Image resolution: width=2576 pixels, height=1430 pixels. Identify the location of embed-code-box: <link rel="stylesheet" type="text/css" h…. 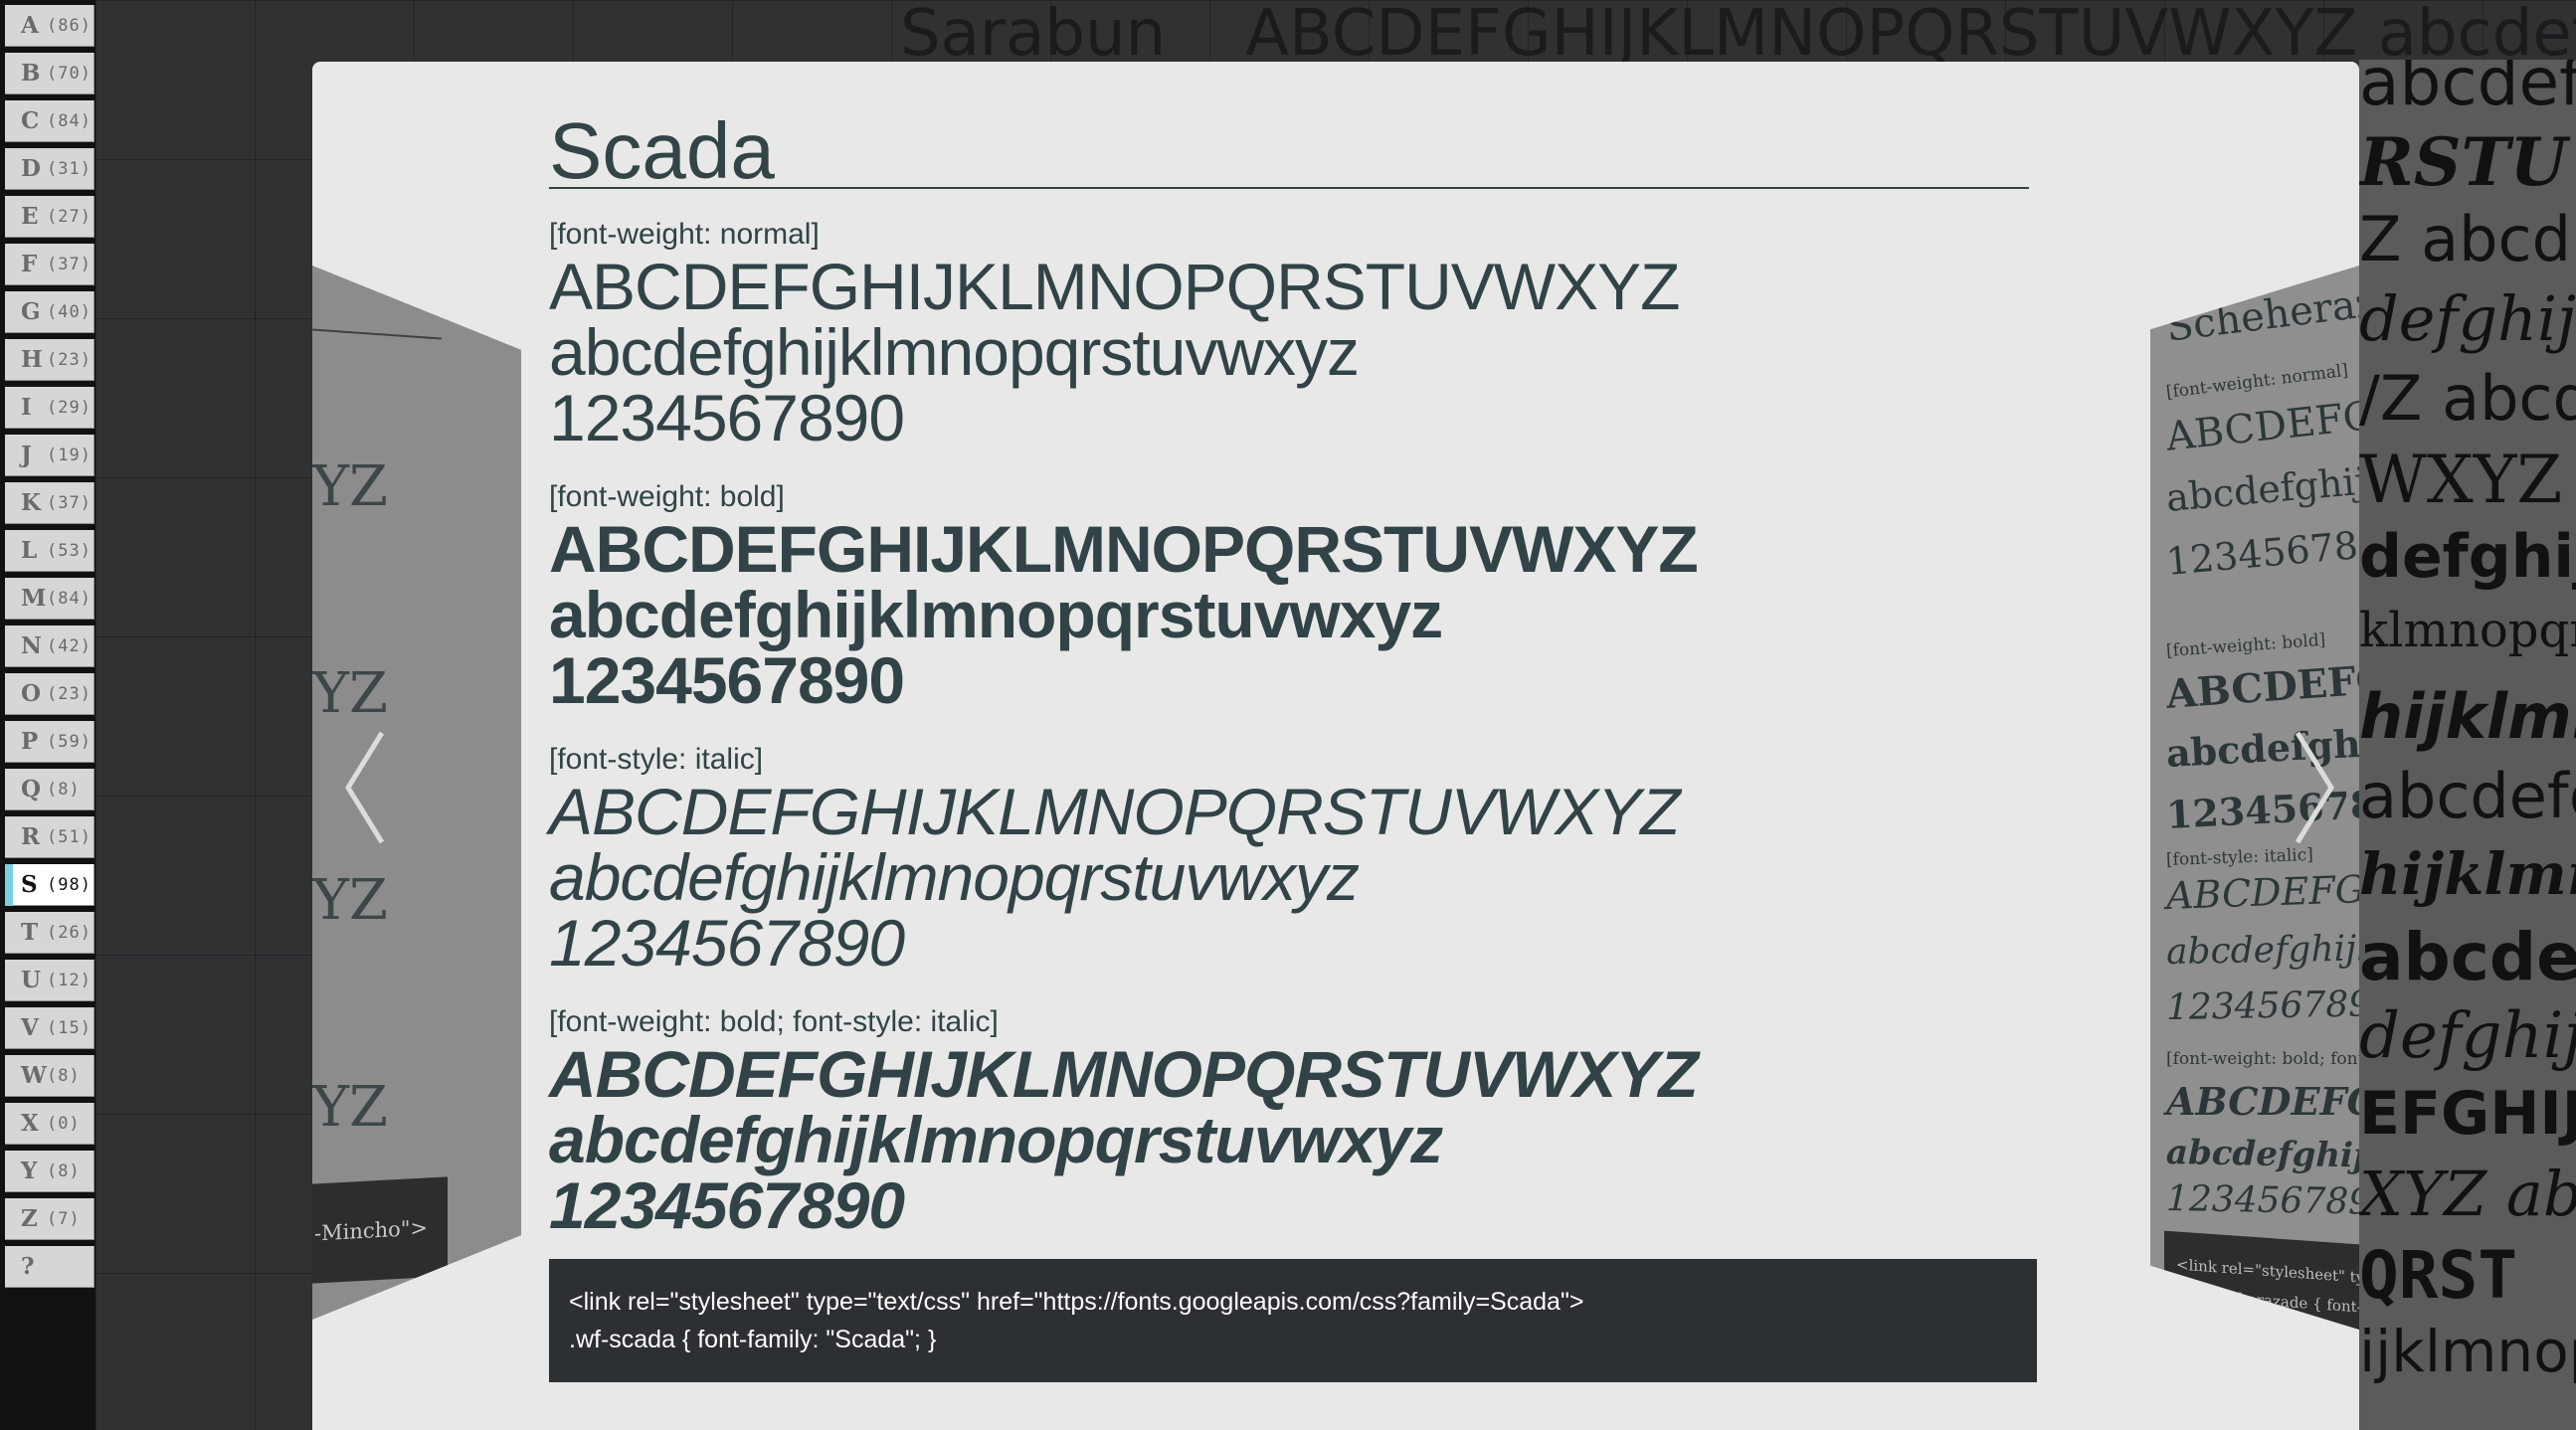
(1293, 1320).